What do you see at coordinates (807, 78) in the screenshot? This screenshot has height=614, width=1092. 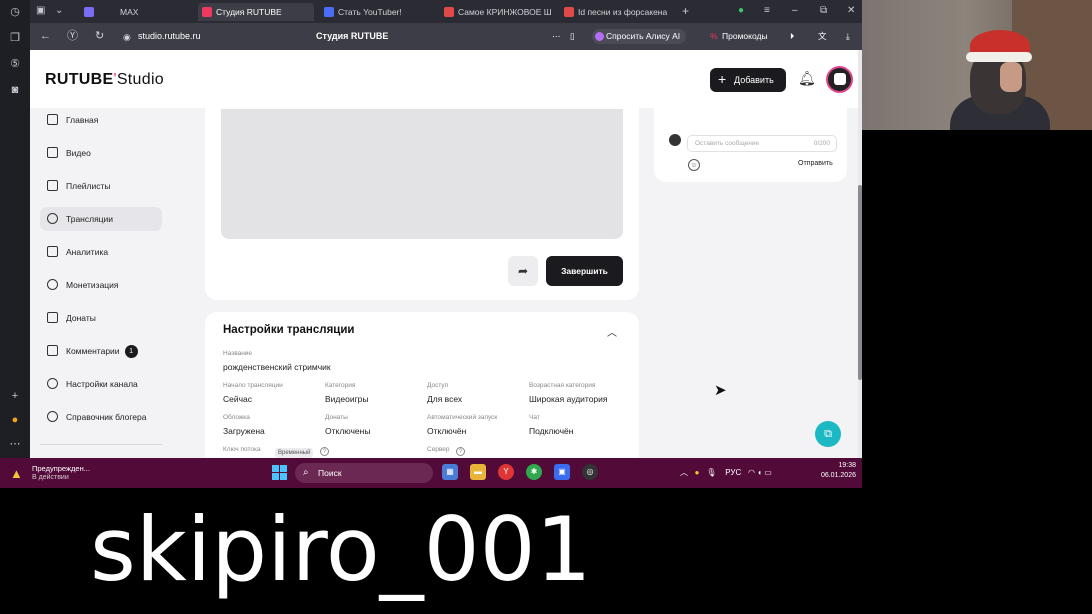 I see `bell-icon: 🔔︎` at bounding box center [807, 78].